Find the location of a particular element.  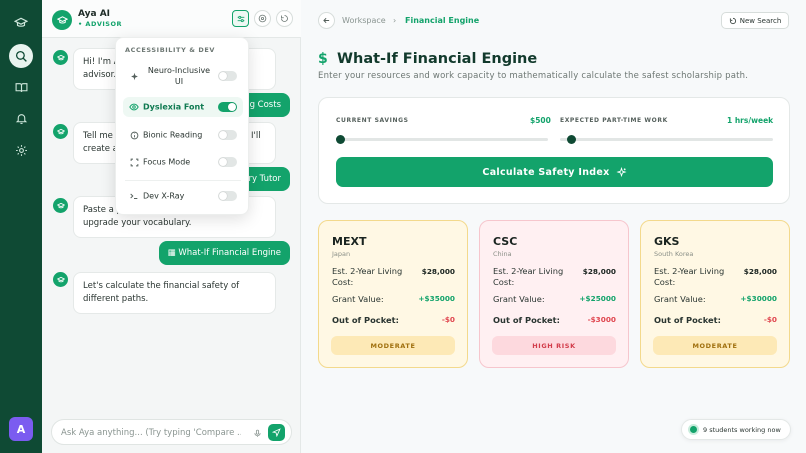

savings-label: CURRENT SAVINGS is located at coordinates (372, 120).